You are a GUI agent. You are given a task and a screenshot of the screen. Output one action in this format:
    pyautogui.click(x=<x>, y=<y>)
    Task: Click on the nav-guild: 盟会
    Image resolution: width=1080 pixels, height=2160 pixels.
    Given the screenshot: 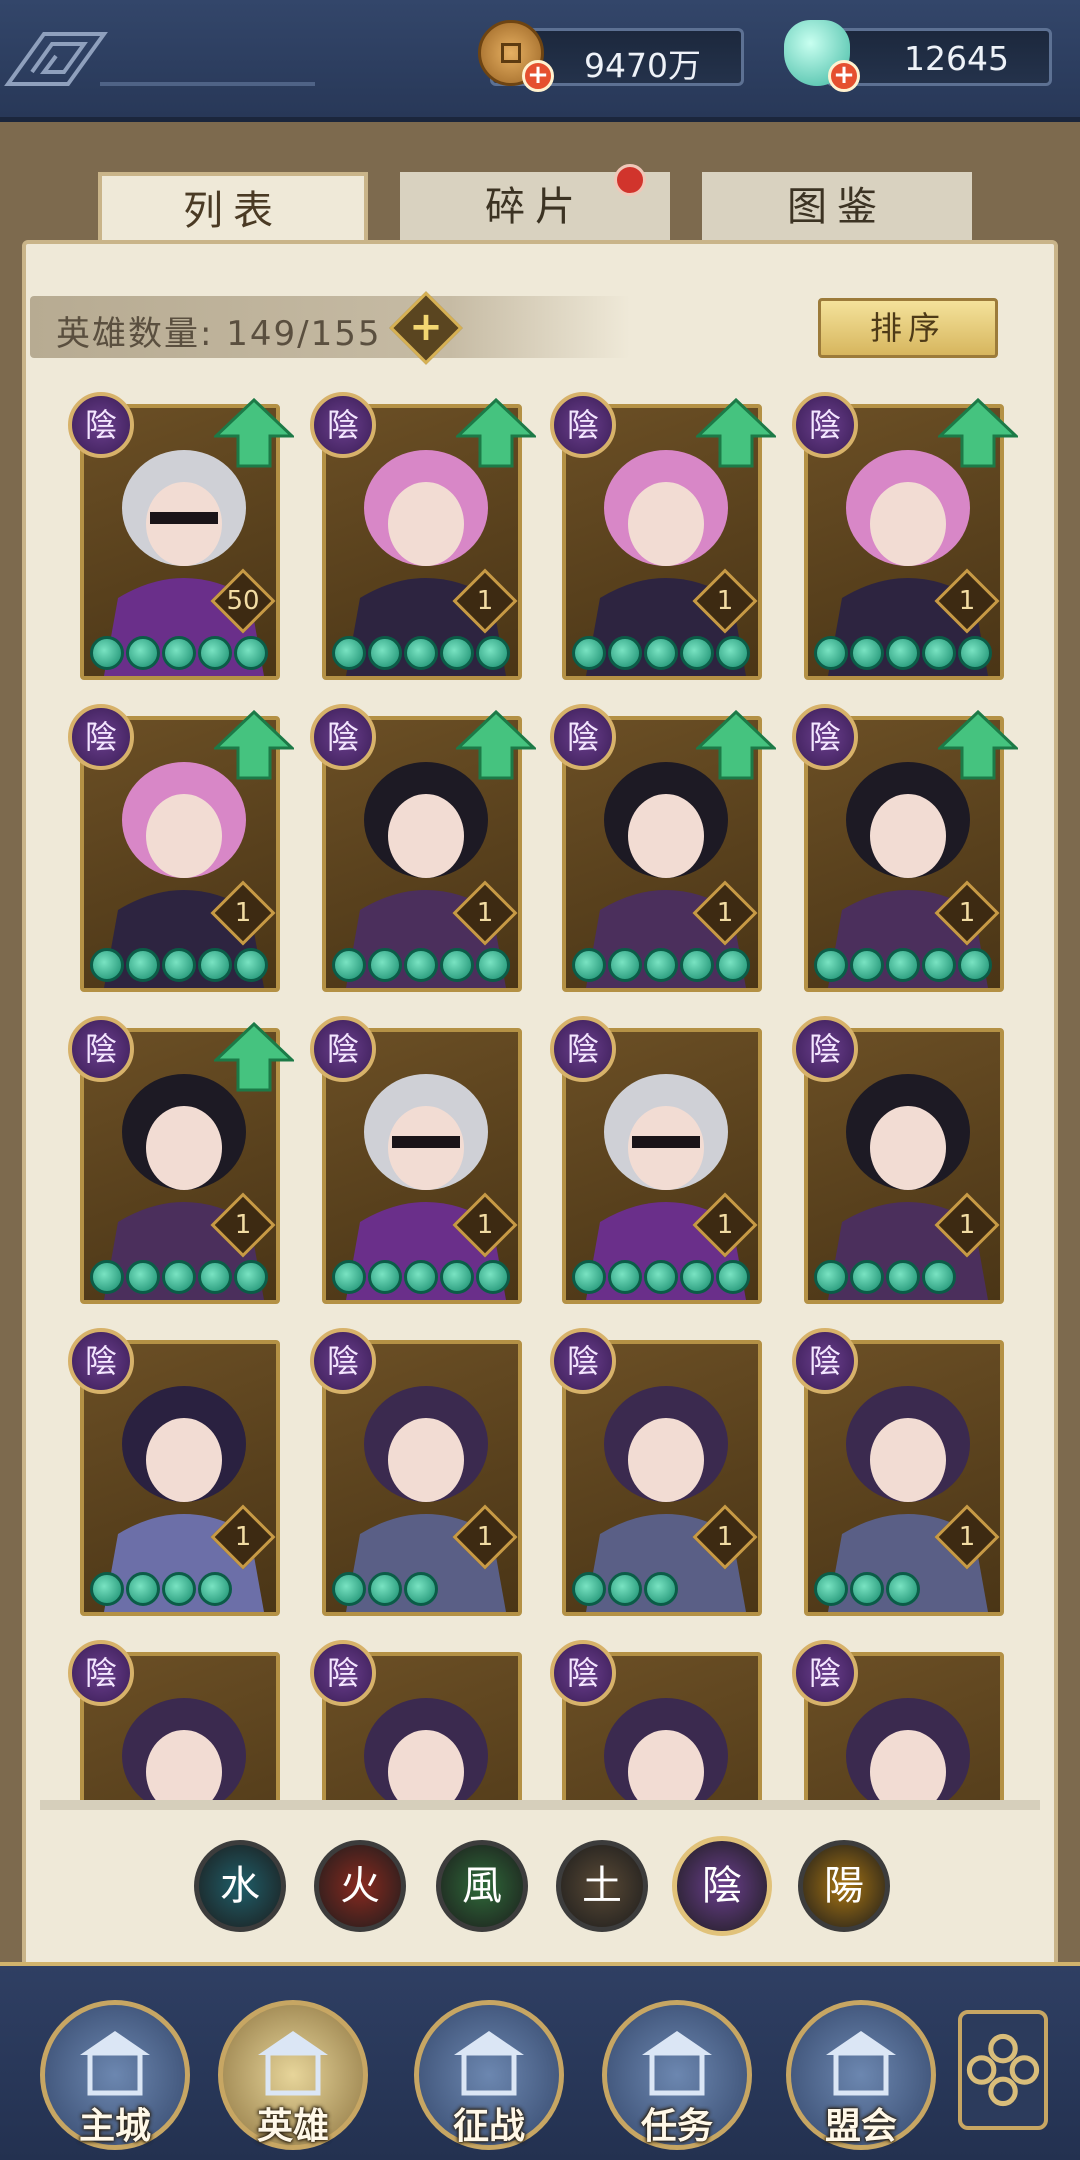 What is the action you would take?
    pyautogui.click(x=861, y=2075)
    